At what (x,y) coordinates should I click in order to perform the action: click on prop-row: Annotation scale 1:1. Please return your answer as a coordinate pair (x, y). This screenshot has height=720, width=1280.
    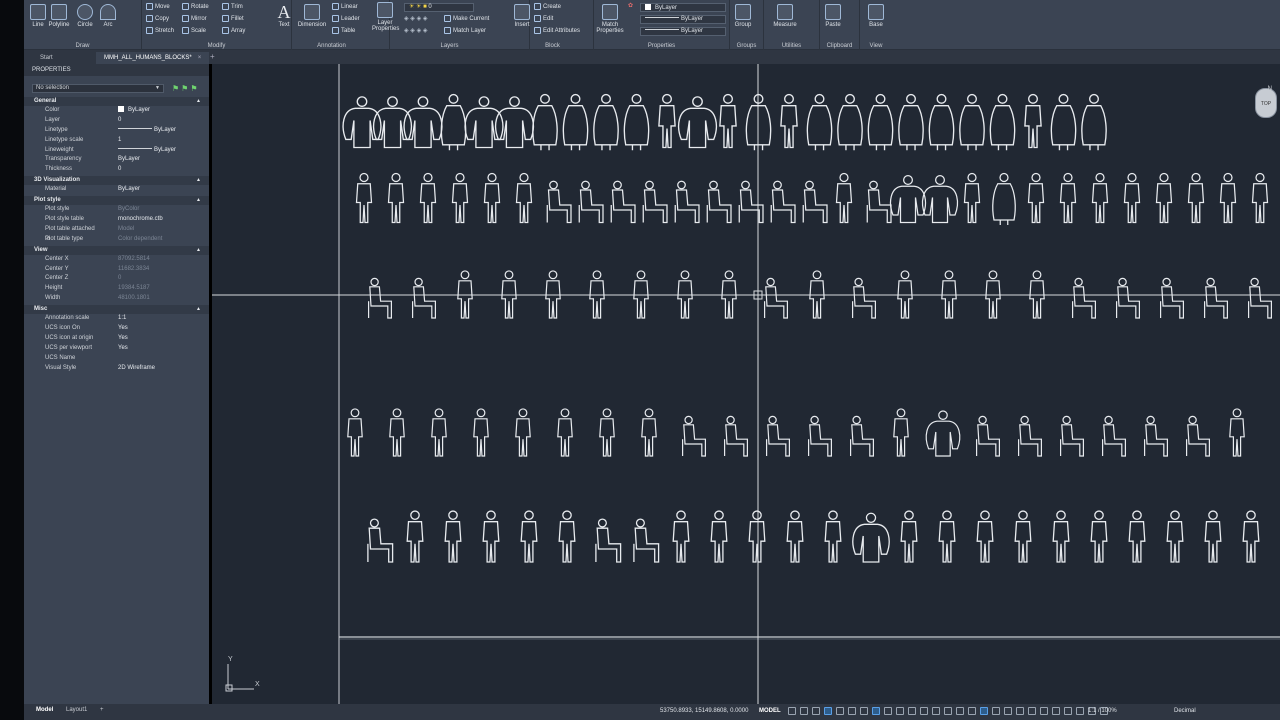
    Looking at the image, I should click on (116, 319).